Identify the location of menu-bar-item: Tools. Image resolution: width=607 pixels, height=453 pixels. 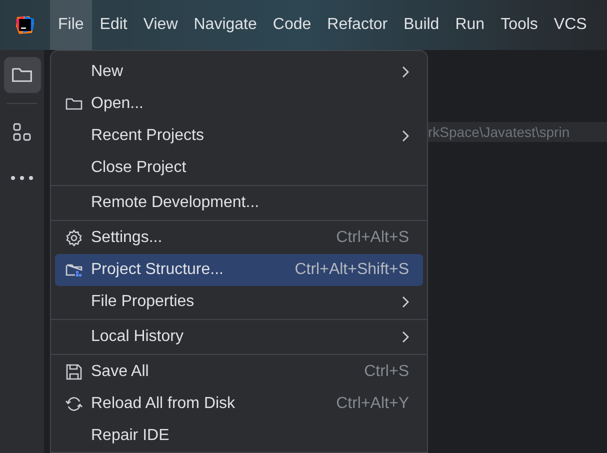
(519, 25).